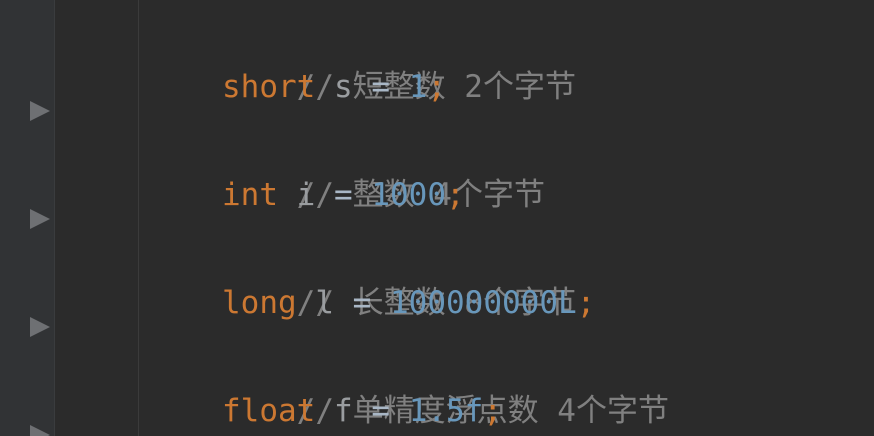 The height and width of the screenshot is (436, 874). What do you see at coordinates (324, 303) in the screenshot?
I see `variable-name: l` at bounding box center [324, 303].